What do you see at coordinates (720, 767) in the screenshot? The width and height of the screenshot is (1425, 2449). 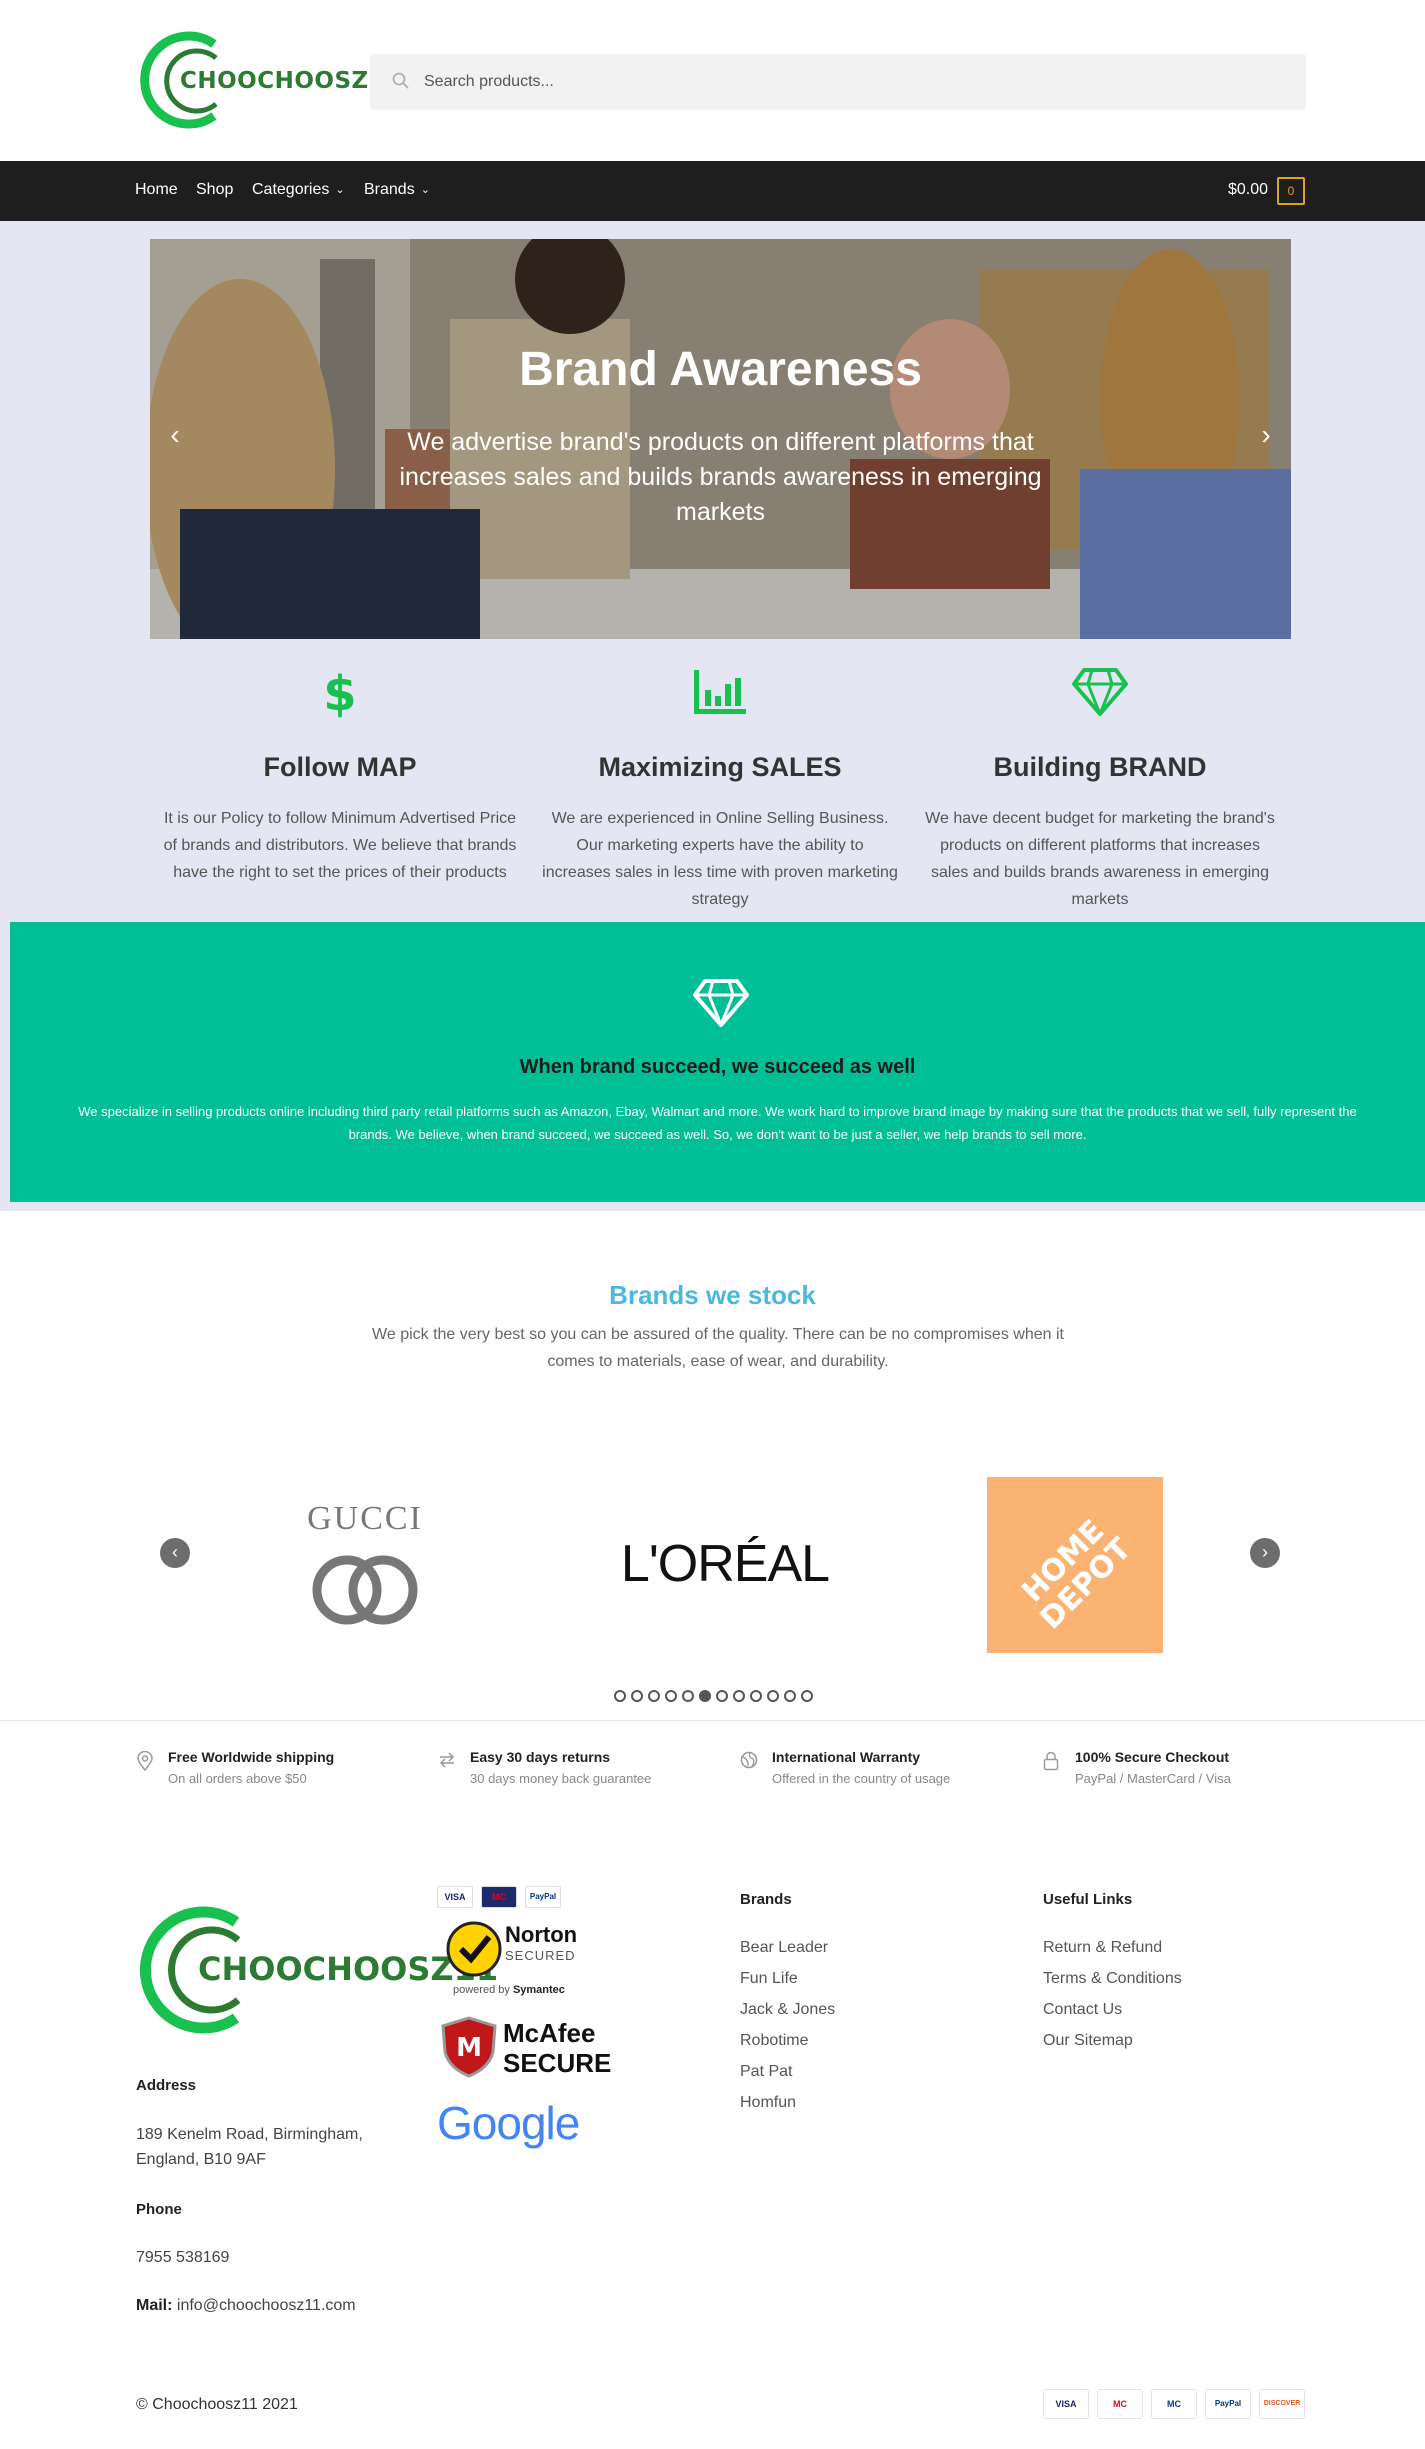 I see `feature-title: Maximizing SALES` at bounding box center [720, 767].